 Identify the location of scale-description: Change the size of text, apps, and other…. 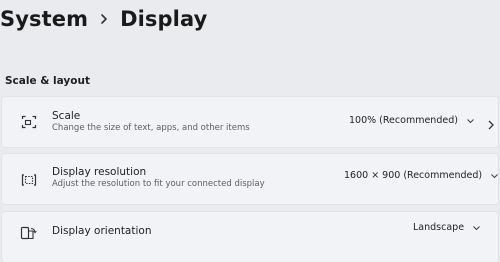
(151, 128).